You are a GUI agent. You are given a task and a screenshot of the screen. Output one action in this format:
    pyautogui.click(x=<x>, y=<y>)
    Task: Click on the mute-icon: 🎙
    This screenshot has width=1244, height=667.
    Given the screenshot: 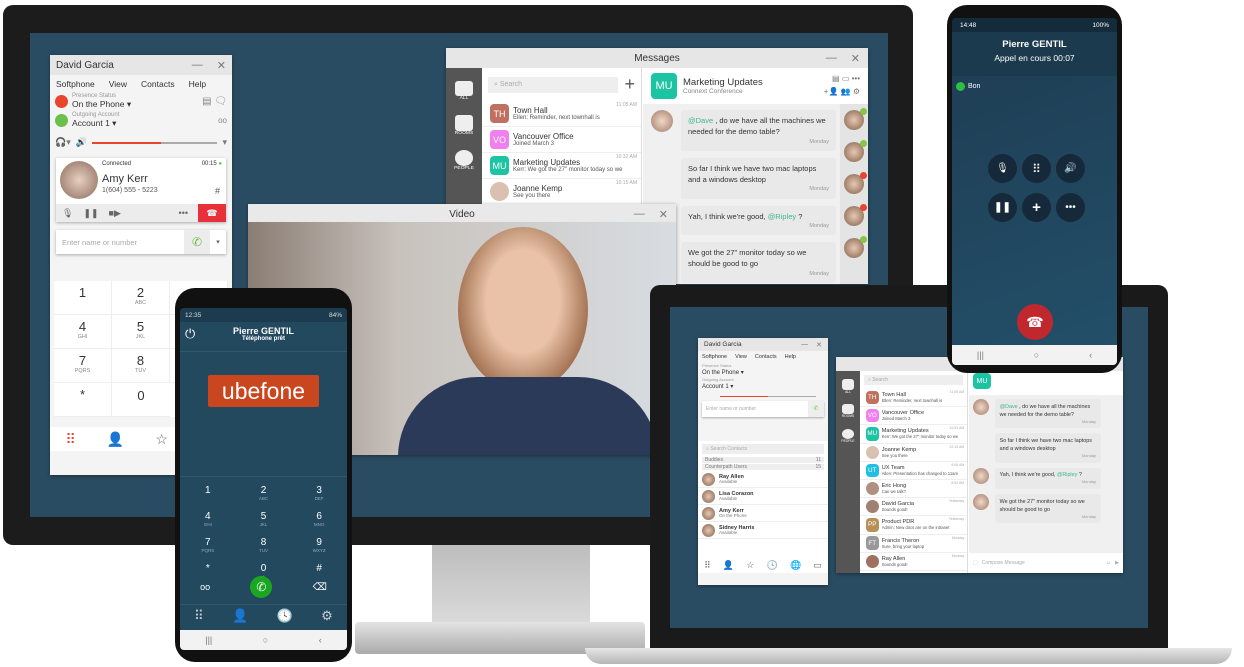 What is the action you would take?
    pyautogui.click(x=67, y=213)
    